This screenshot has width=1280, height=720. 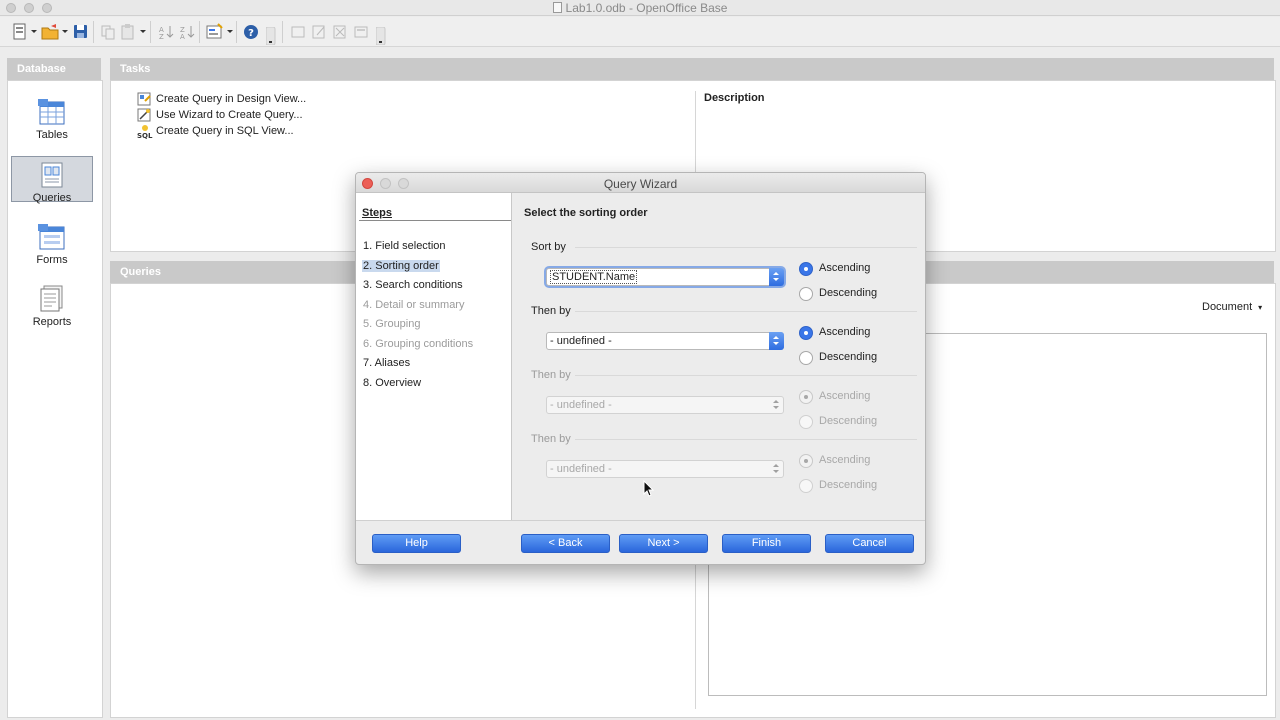 I want to click on form-dropdown-icon, so click(x=230, y=31).